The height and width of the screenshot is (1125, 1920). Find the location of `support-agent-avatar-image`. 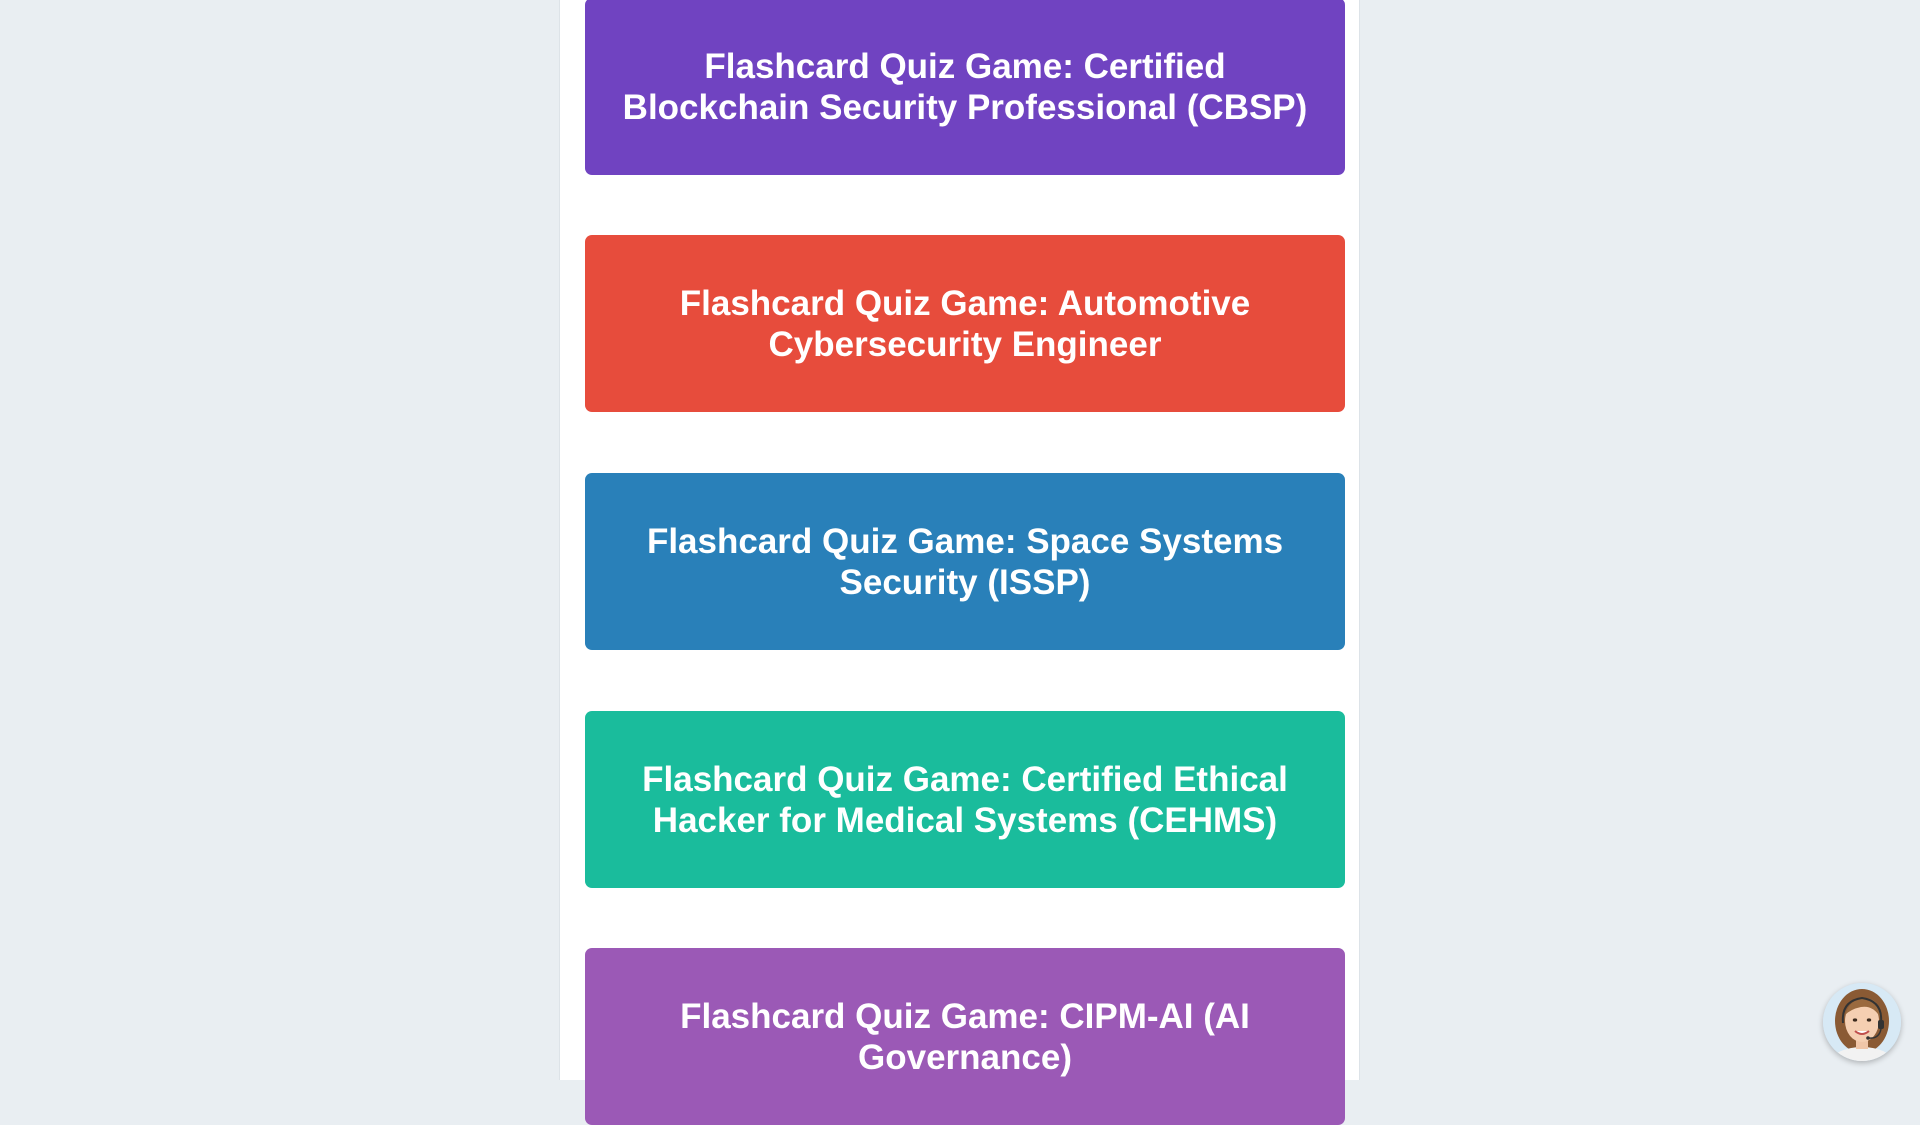

support-agent-avatar-image is located at coordinates (1862, 1022).